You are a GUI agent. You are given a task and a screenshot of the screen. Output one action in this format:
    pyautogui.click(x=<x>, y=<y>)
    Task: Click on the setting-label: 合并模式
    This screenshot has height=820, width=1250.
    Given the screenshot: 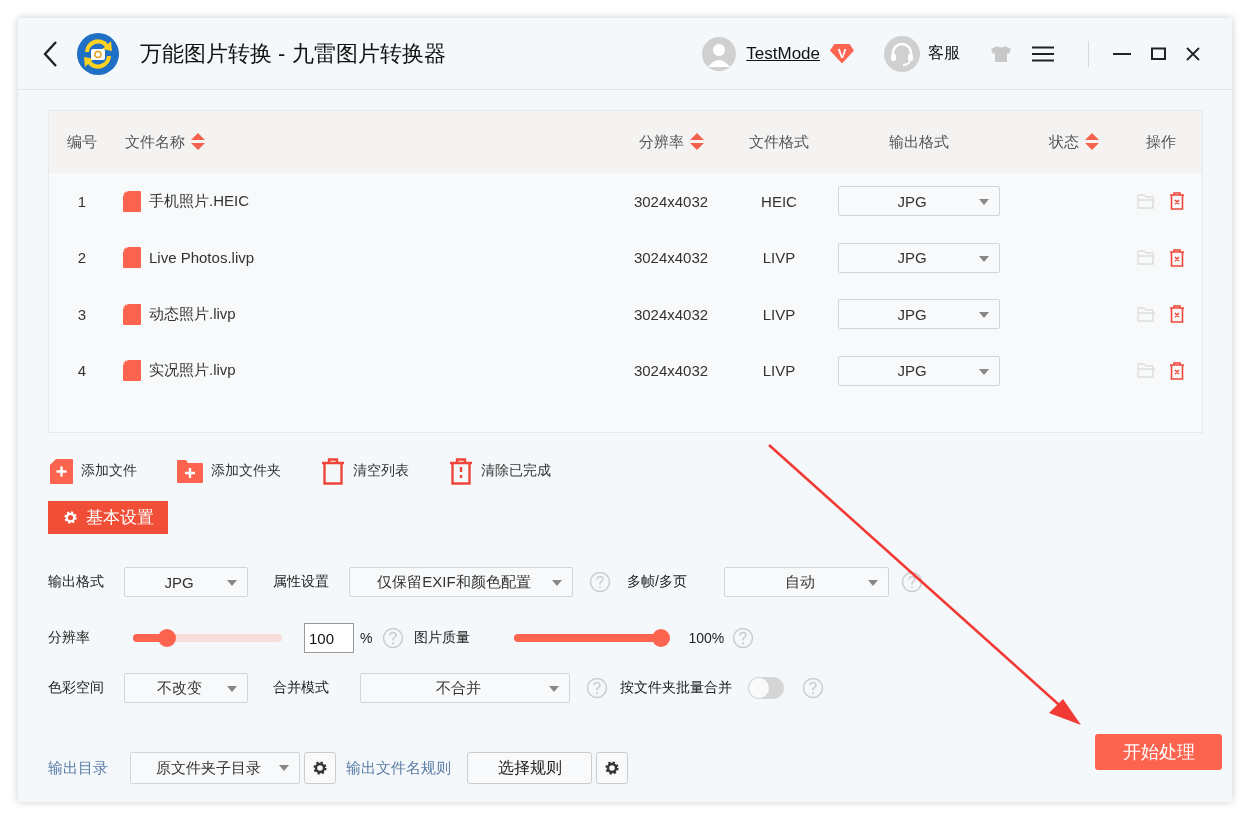 What is the action you would take?
    pyautogui.click(x=301, y=688)
    